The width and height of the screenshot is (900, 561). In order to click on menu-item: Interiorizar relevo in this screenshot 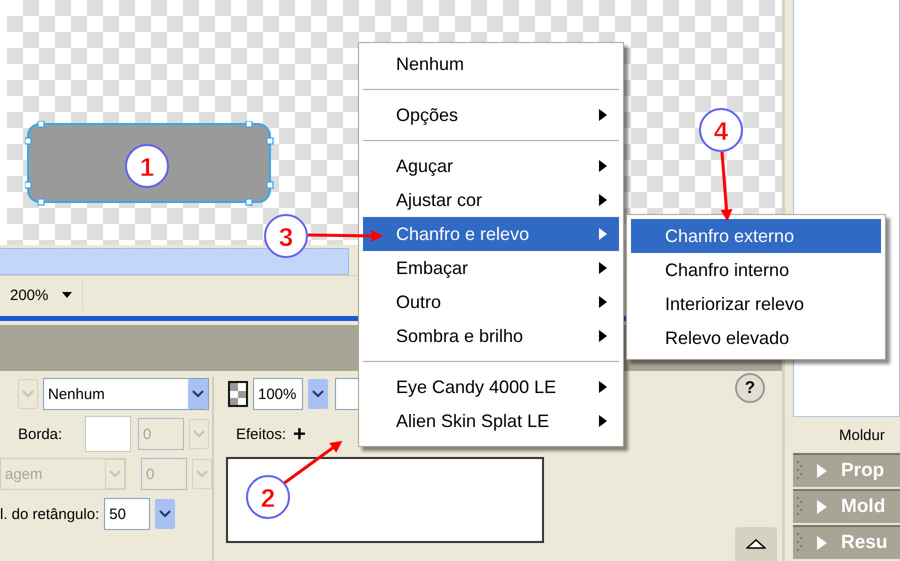, I will do `click(756, 304)`.